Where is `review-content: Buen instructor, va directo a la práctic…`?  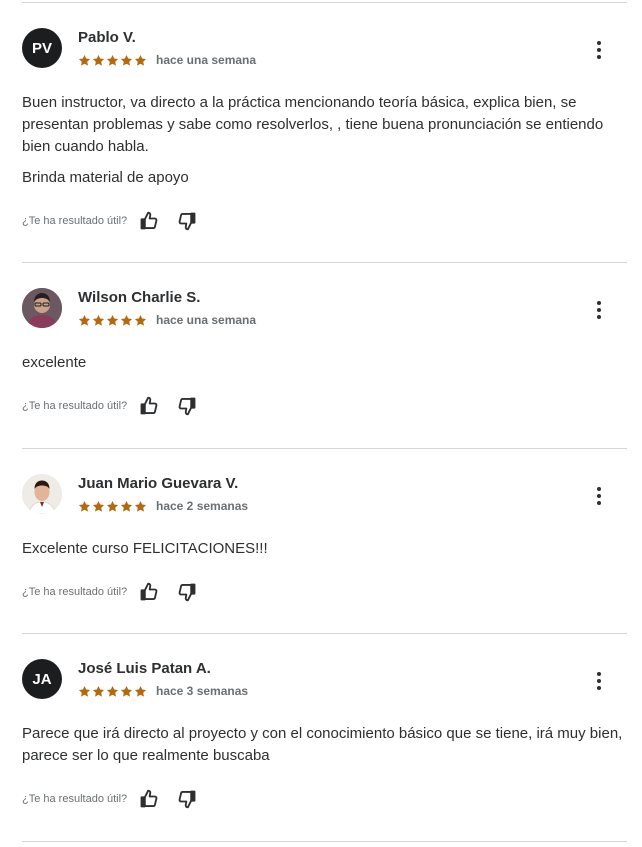 review-content: Buen instructor, va directo a la práctic… is located at coordinates (324, 145).